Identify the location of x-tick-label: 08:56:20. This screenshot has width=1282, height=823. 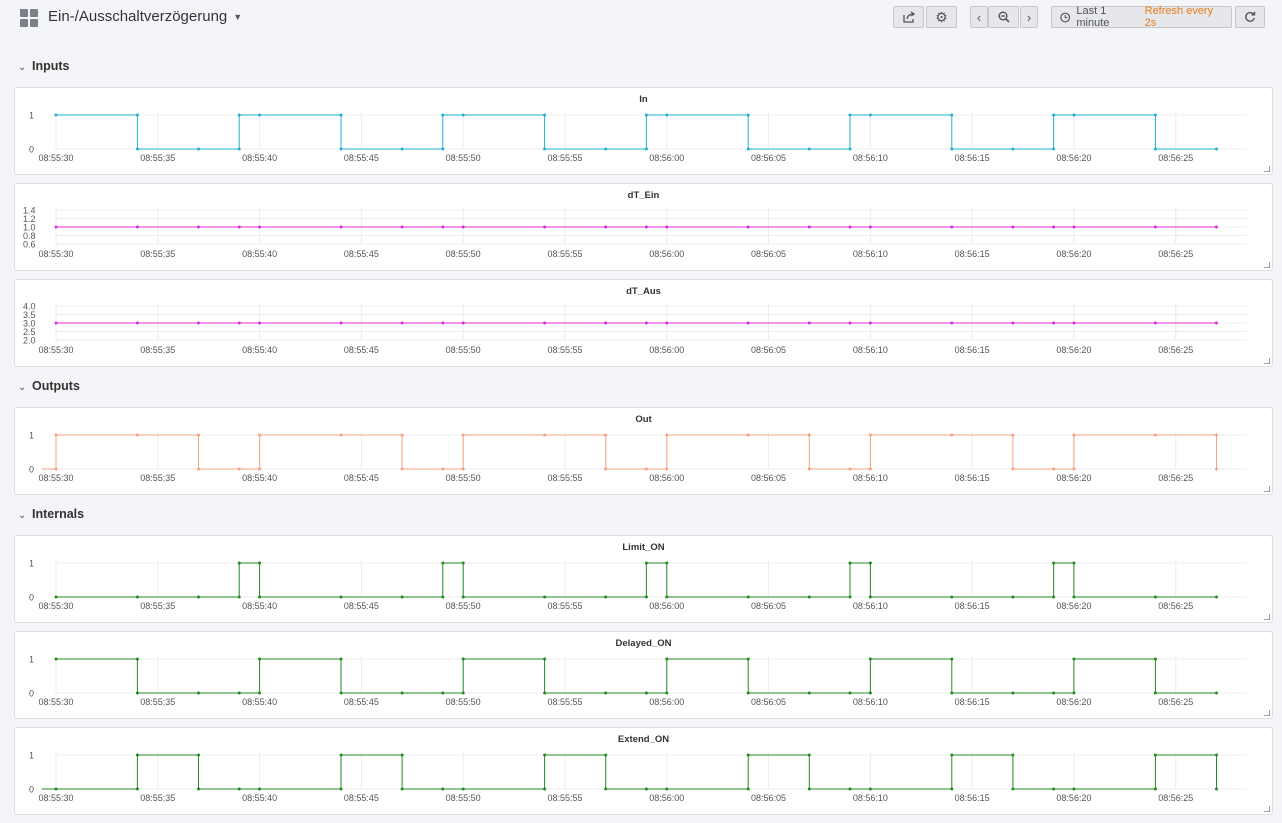
(1073, 606).